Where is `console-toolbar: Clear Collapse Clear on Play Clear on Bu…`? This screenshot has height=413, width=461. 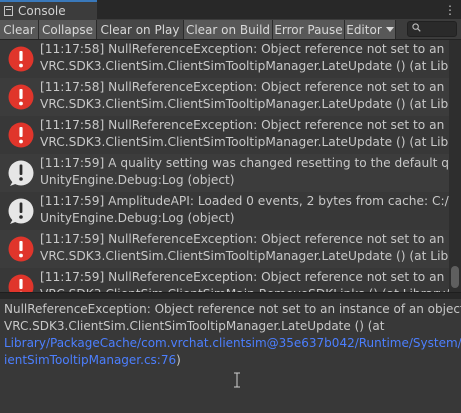
console-toolbar: Clear Collapse Clear on Play Clear on Bu… is located at coordinates (230, 29).